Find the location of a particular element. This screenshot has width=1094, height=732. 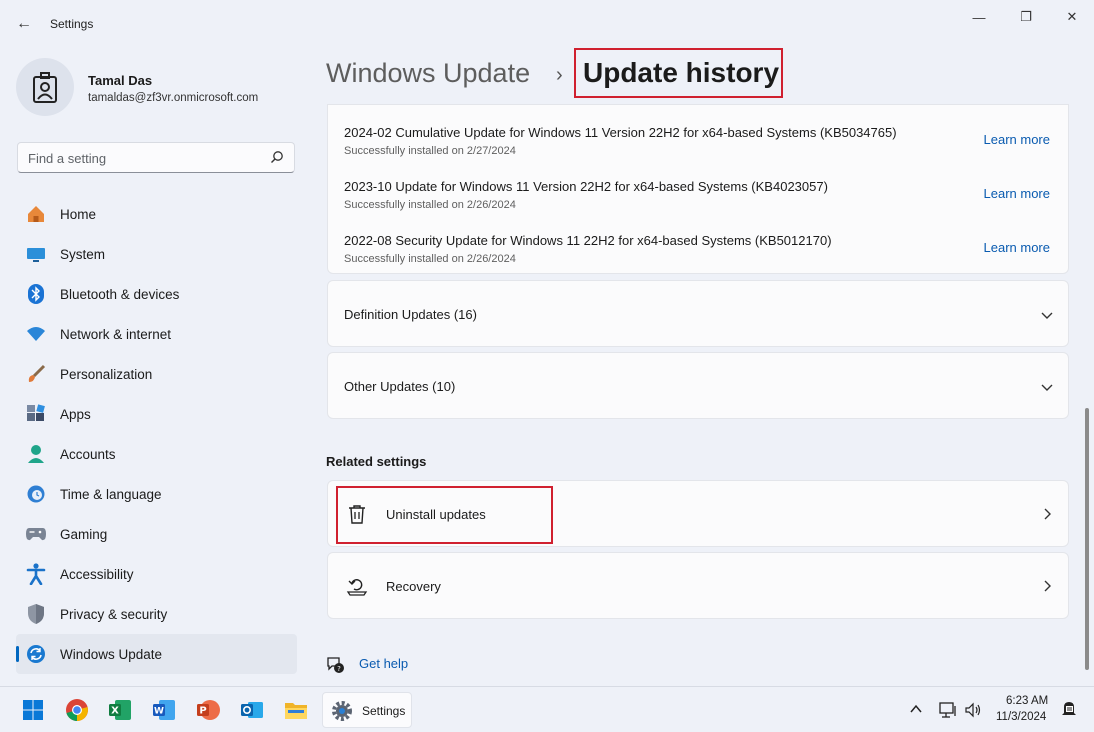

sidebar-item-label: Gaming is located at coordinates (84, 534).